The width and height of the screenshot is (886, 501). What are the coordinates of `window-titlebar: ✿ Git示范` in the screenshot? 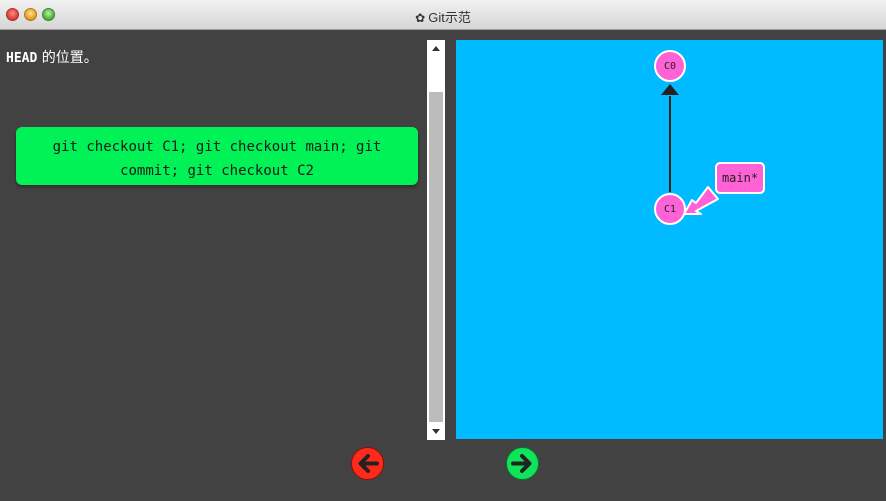 It's located at (443, 15).